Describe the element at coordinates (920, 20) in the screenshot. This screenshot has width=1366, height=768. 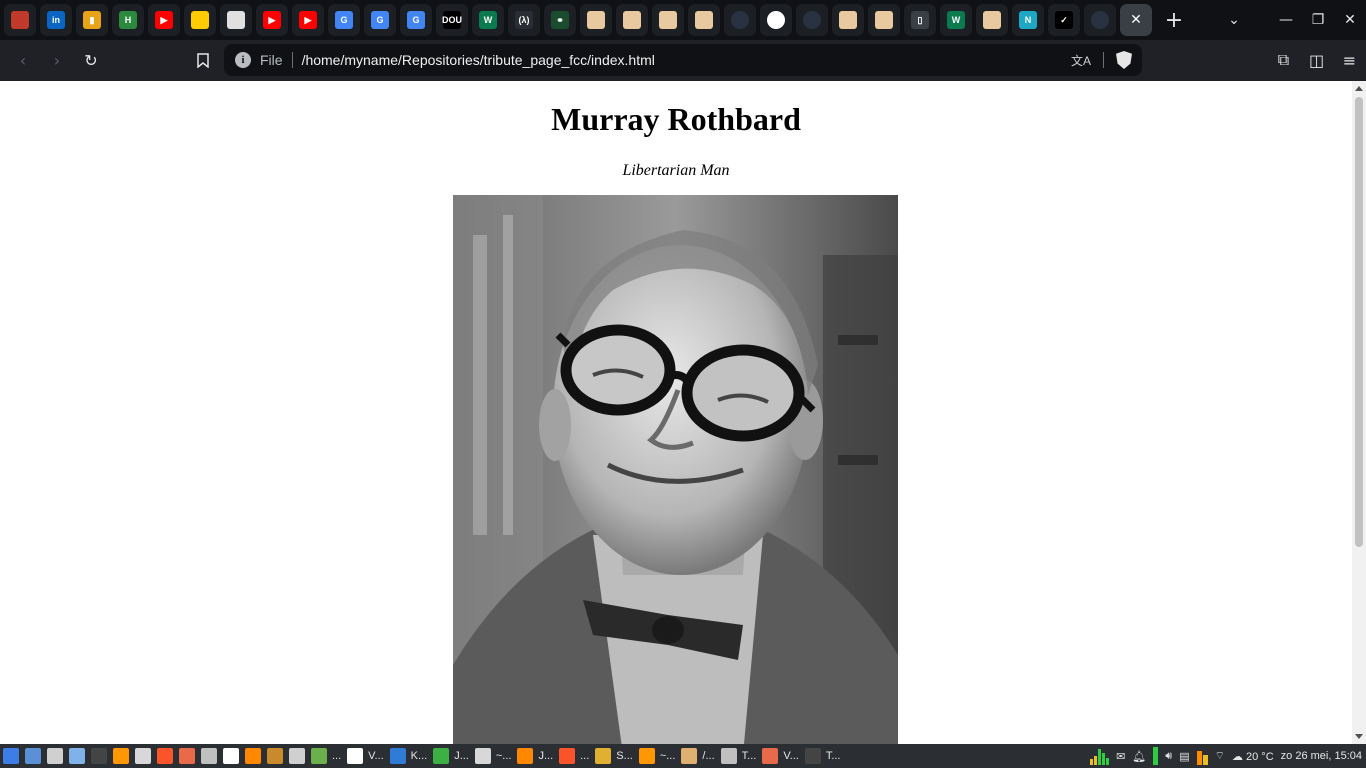
I see `browser-tab: ▯` at that location.